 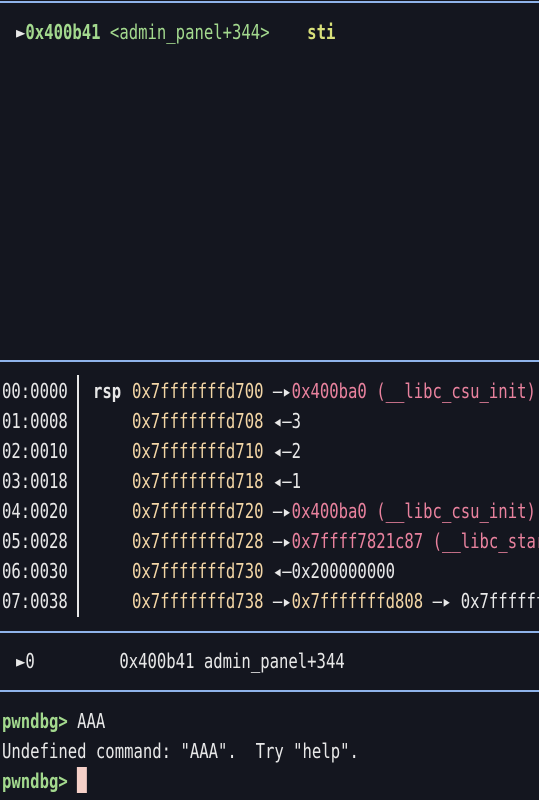 What do you see at coordinates (35, 541) in the screenshot?
I see `stack-offset: 05:0028` at bounding box center [35, 541].